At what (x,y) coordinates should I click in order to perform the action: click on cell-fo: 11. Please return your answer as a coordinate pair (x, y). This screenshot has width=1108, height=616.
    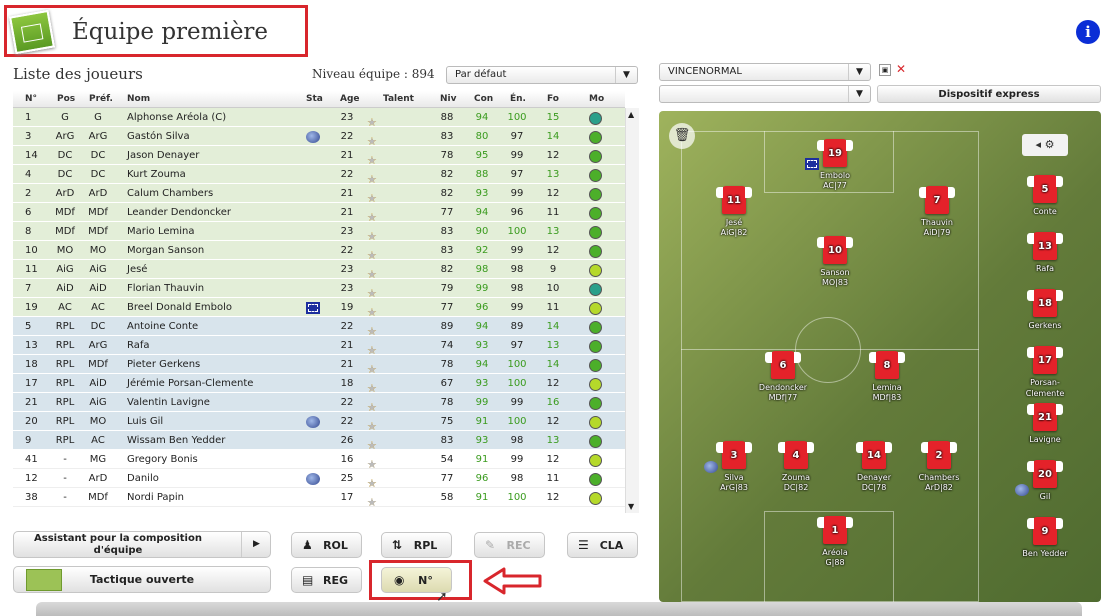
    Looking at the image, I should click on (553, 478).